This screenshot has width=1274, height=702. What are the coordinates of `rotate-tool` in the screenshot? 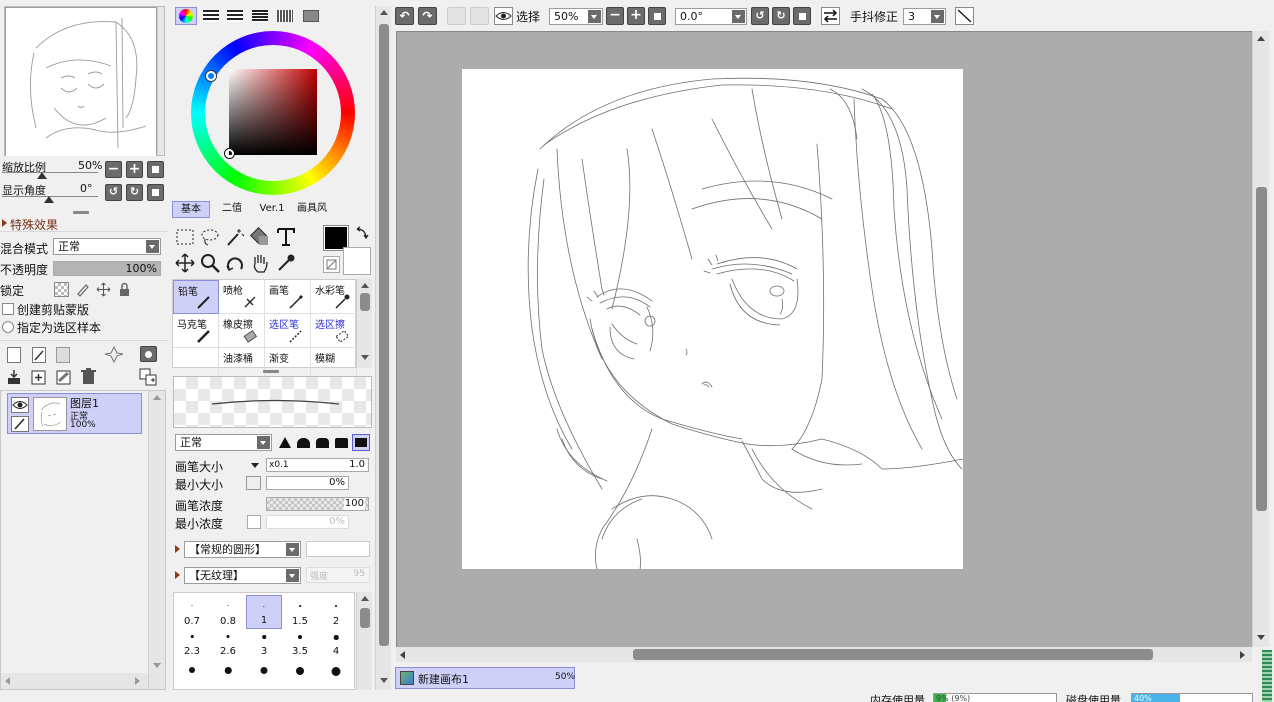 It's located at (235, 263).